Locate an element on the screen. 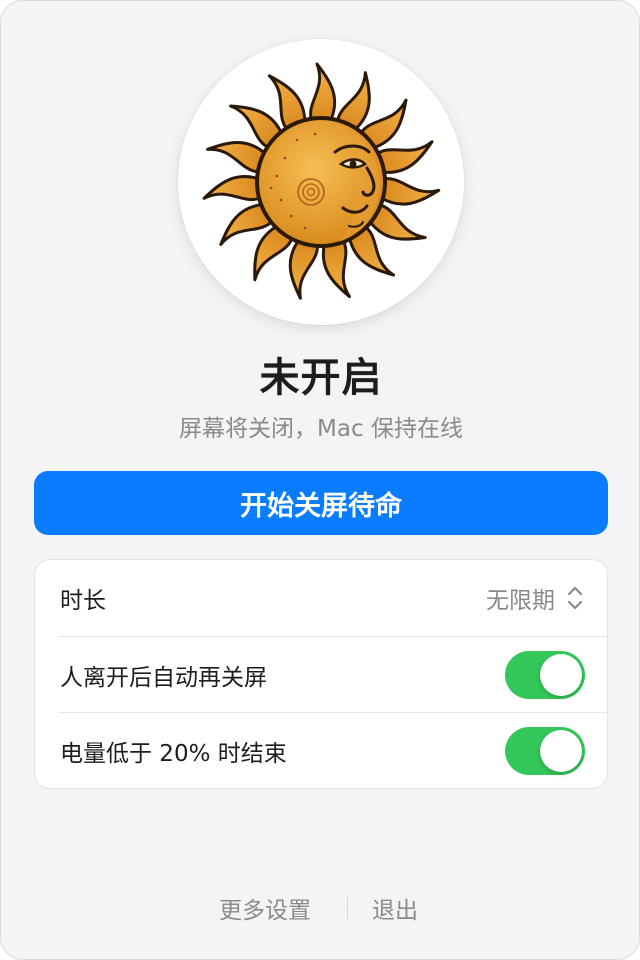 This screenshot has height=960, width=640. auto-lock-toggle is located at coordinates (545, 675).